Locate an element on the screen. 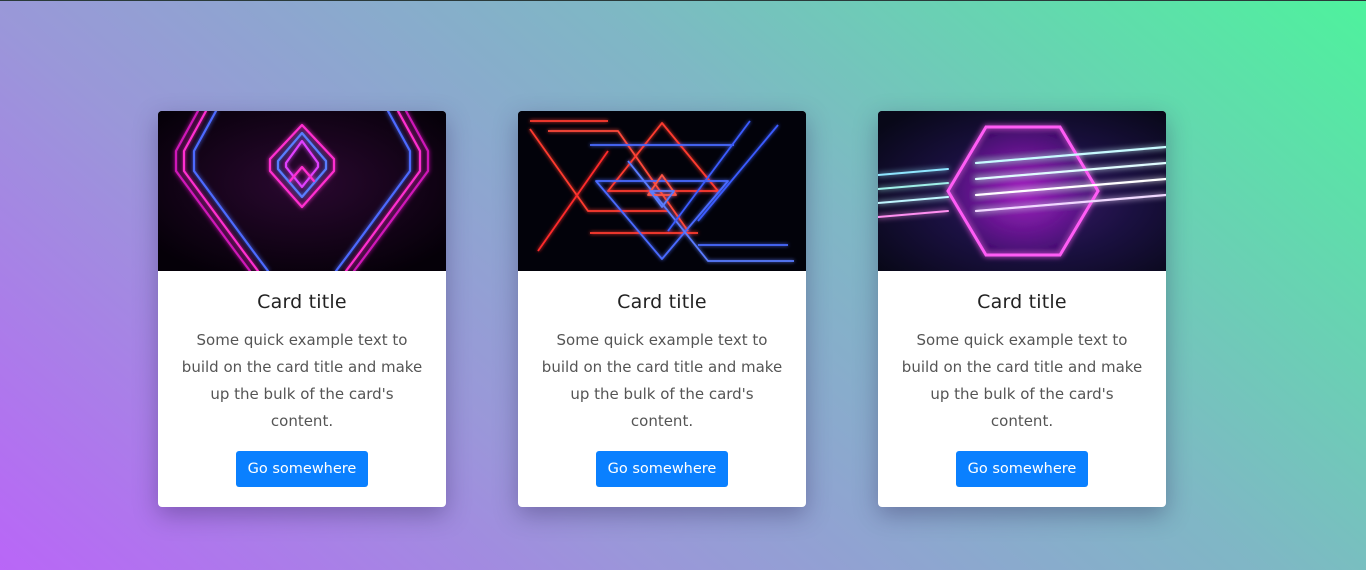 The height and width of the screenshot is (570, 1366). top-border is located at coordinates (683, 0).